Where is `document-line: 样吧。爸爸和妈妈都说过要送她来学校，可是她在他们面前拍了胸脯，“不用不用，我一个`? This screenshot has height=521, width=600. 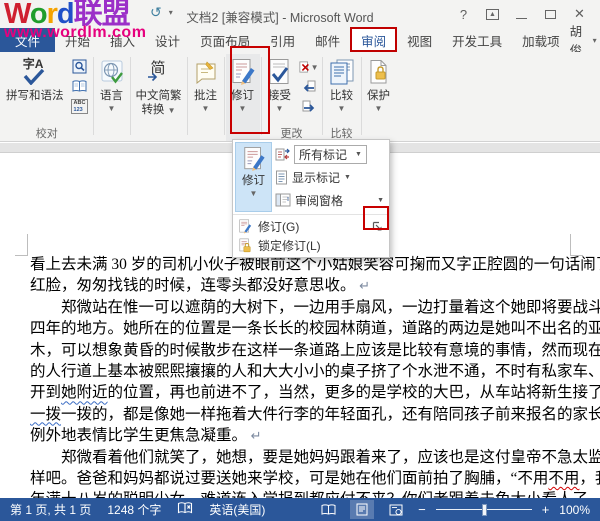 document-line: 样吧。爸爸和妈妈都说过要送她来学校，可是她在他们面前拍了胸脯，“不用不用，我一个 is located at coordinates (315, 478).